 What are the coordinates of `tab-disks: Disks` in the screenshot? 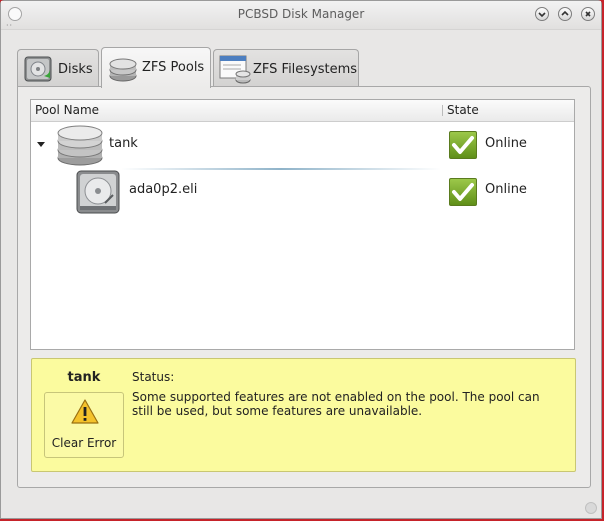 It's located at (58, 68).